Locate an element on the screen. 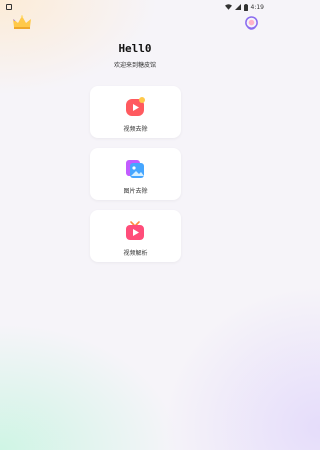 This screenshot has width=320, height=450. avatar-icon is located at coordinates (251, 23).